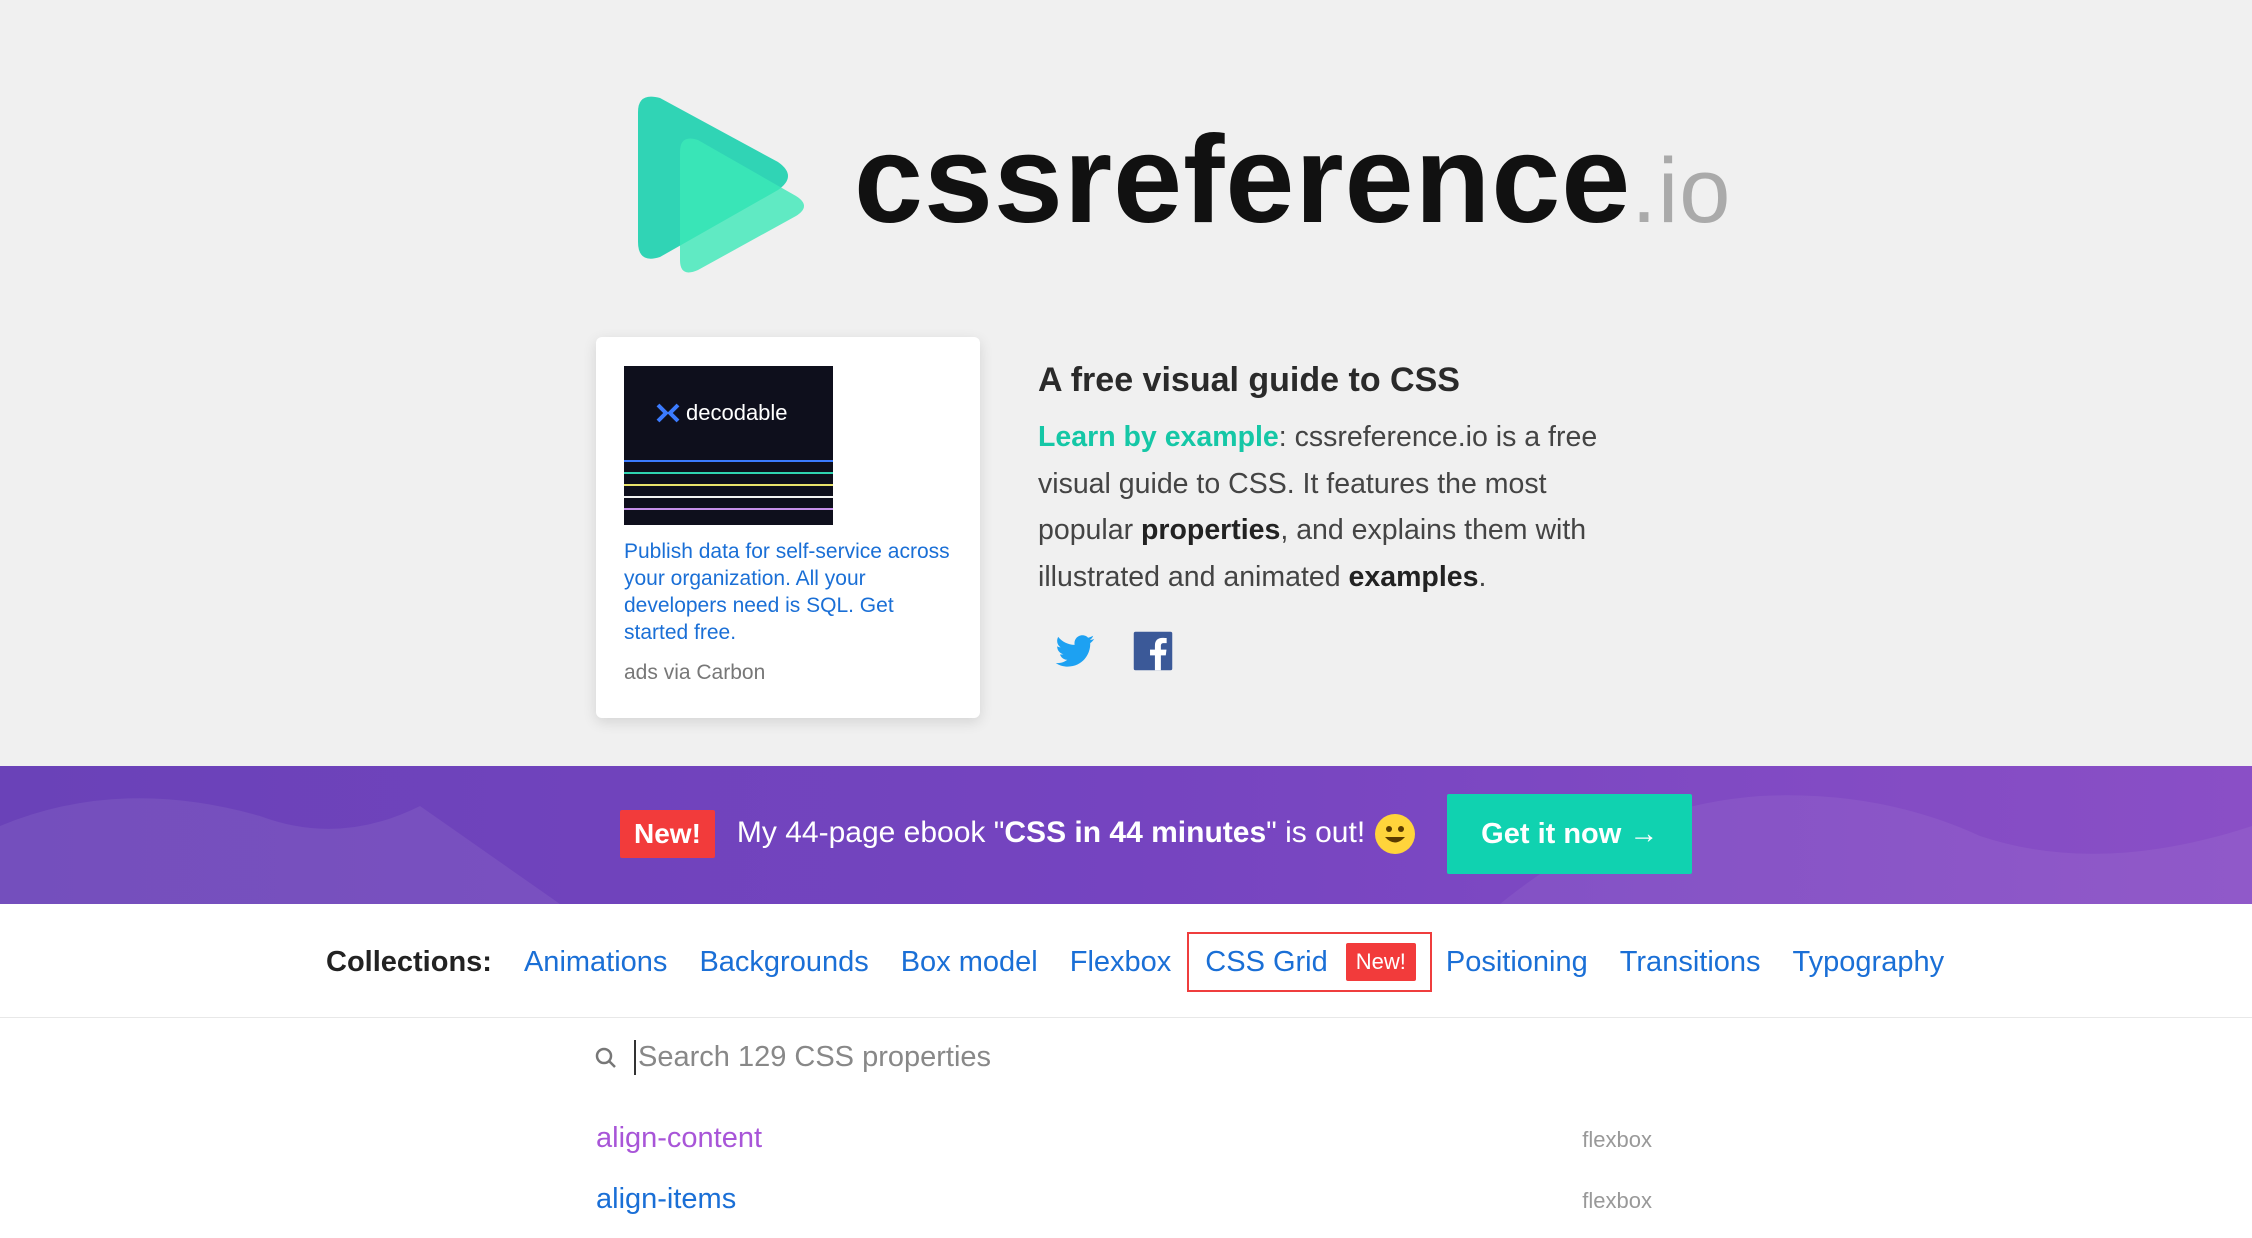  I want to click on logo-wordmark: cssreference.io, so click(1292, 180).